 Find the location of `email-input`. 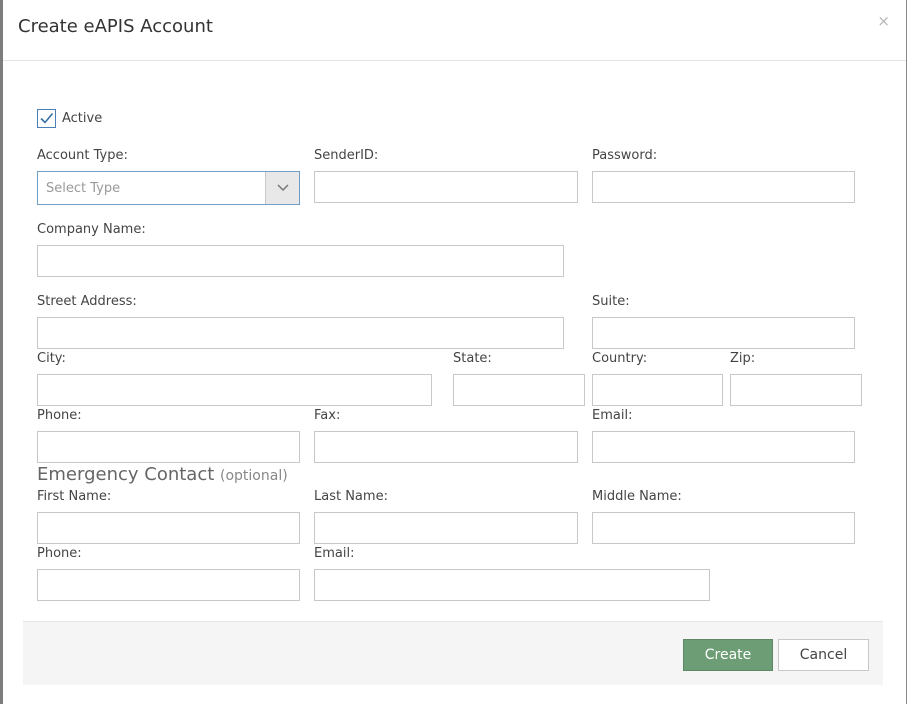

email-input is located at coordinates (723, 447).